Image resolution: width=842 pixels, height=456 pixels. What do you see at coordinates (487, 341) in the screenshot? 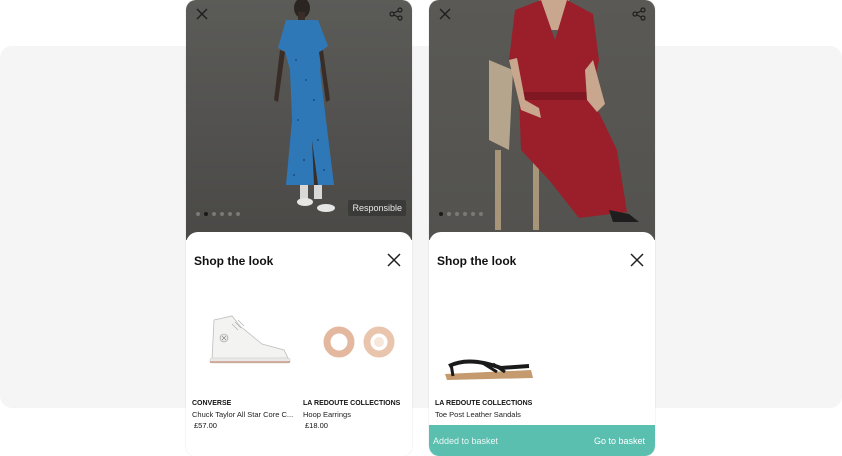
I see `sandal-icon` at bounding box center [487, 341].